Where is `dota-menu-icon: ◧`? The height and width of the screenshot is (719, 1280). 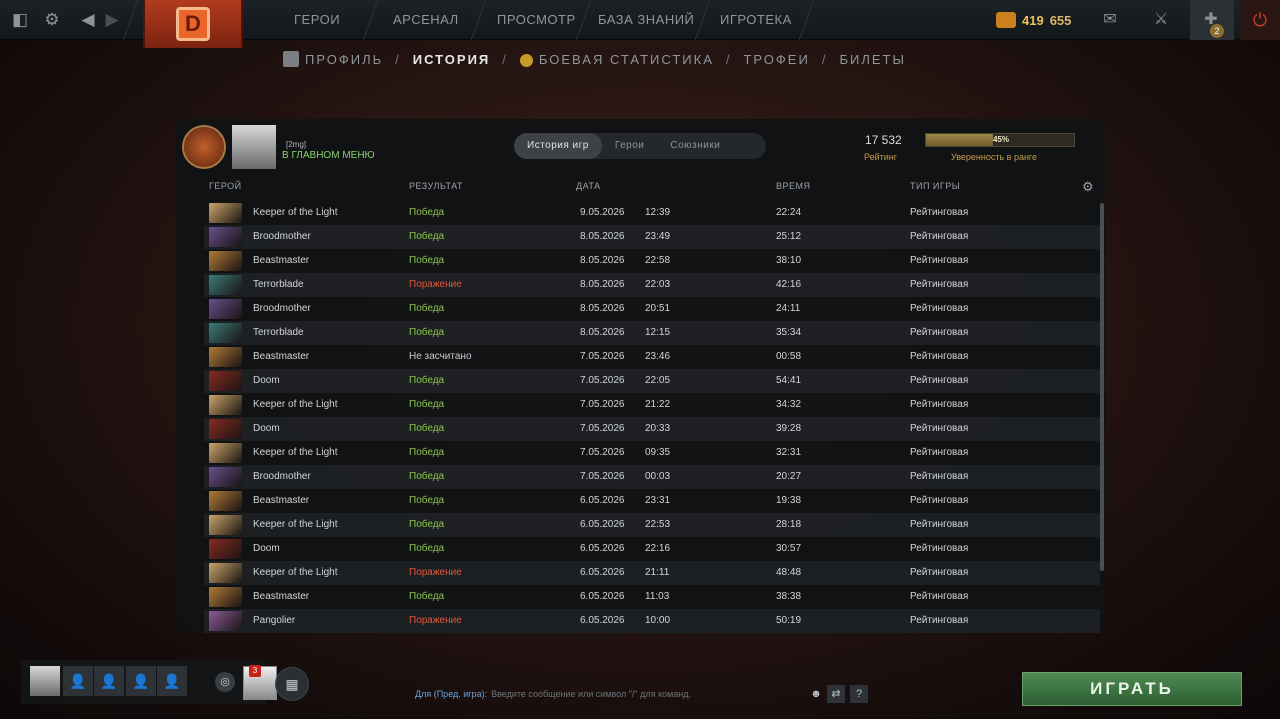 dota-menu-icon: ◧ is located at coordinates (20, 20).